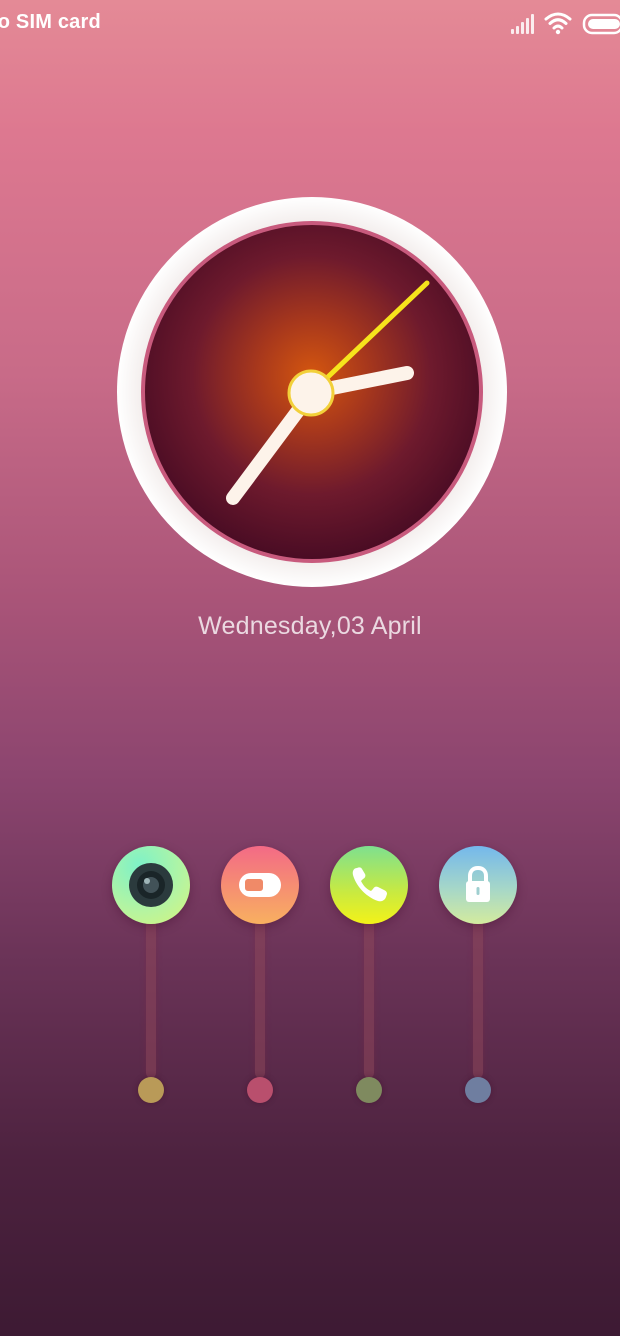 The width and height of the screenshot is (620, 1336). I want to click on clock-center-cap, so click(311, 393).